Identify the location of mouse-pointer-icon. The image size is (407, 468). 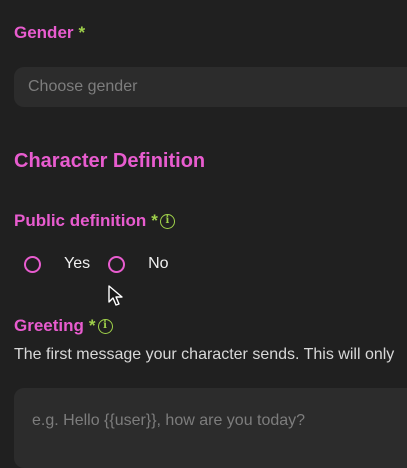
(116, 298).